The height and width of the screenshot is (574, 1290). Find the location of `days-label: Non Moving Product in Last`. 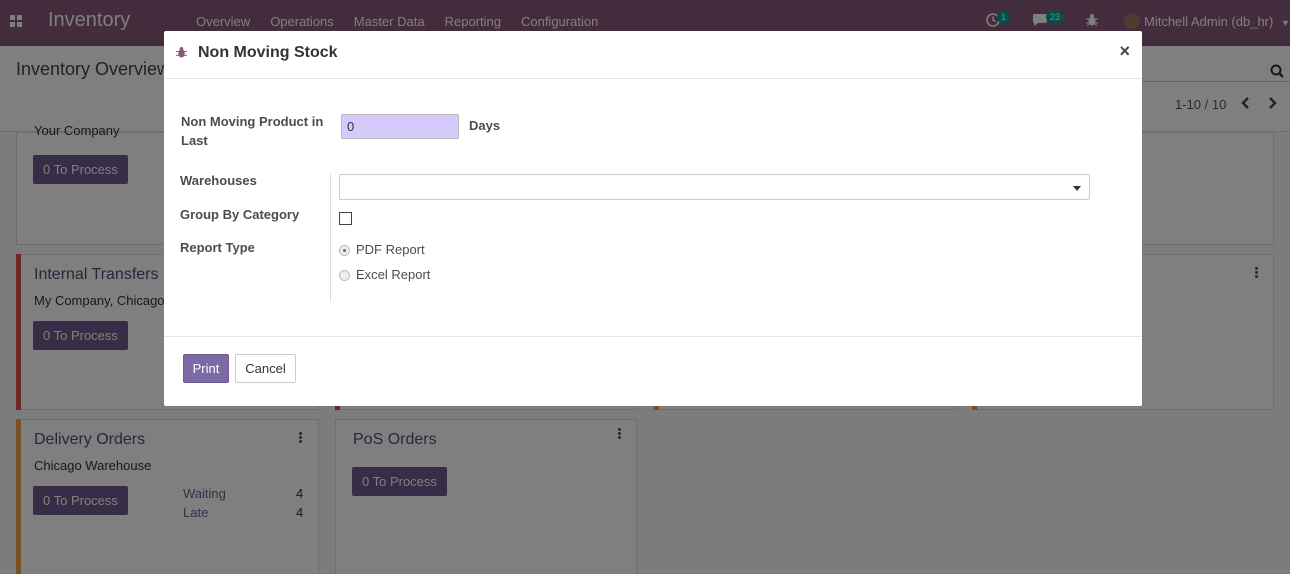

days-label: Non Moving Product in Last is located at coordinates (252, 131).